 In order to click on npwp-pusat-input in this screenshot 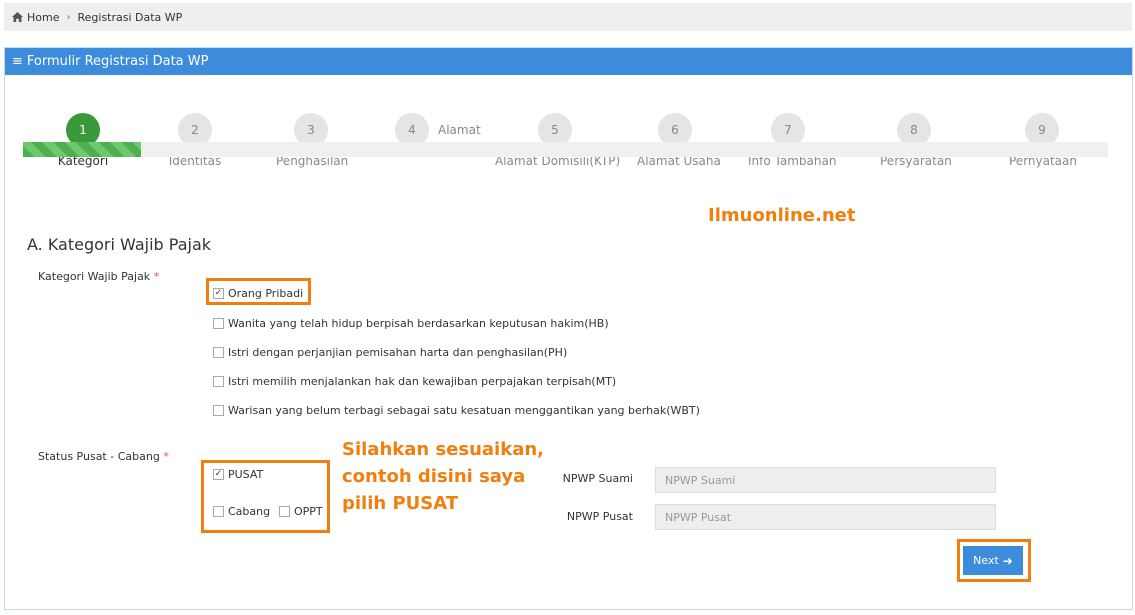, I will do `click(825, 517)`.